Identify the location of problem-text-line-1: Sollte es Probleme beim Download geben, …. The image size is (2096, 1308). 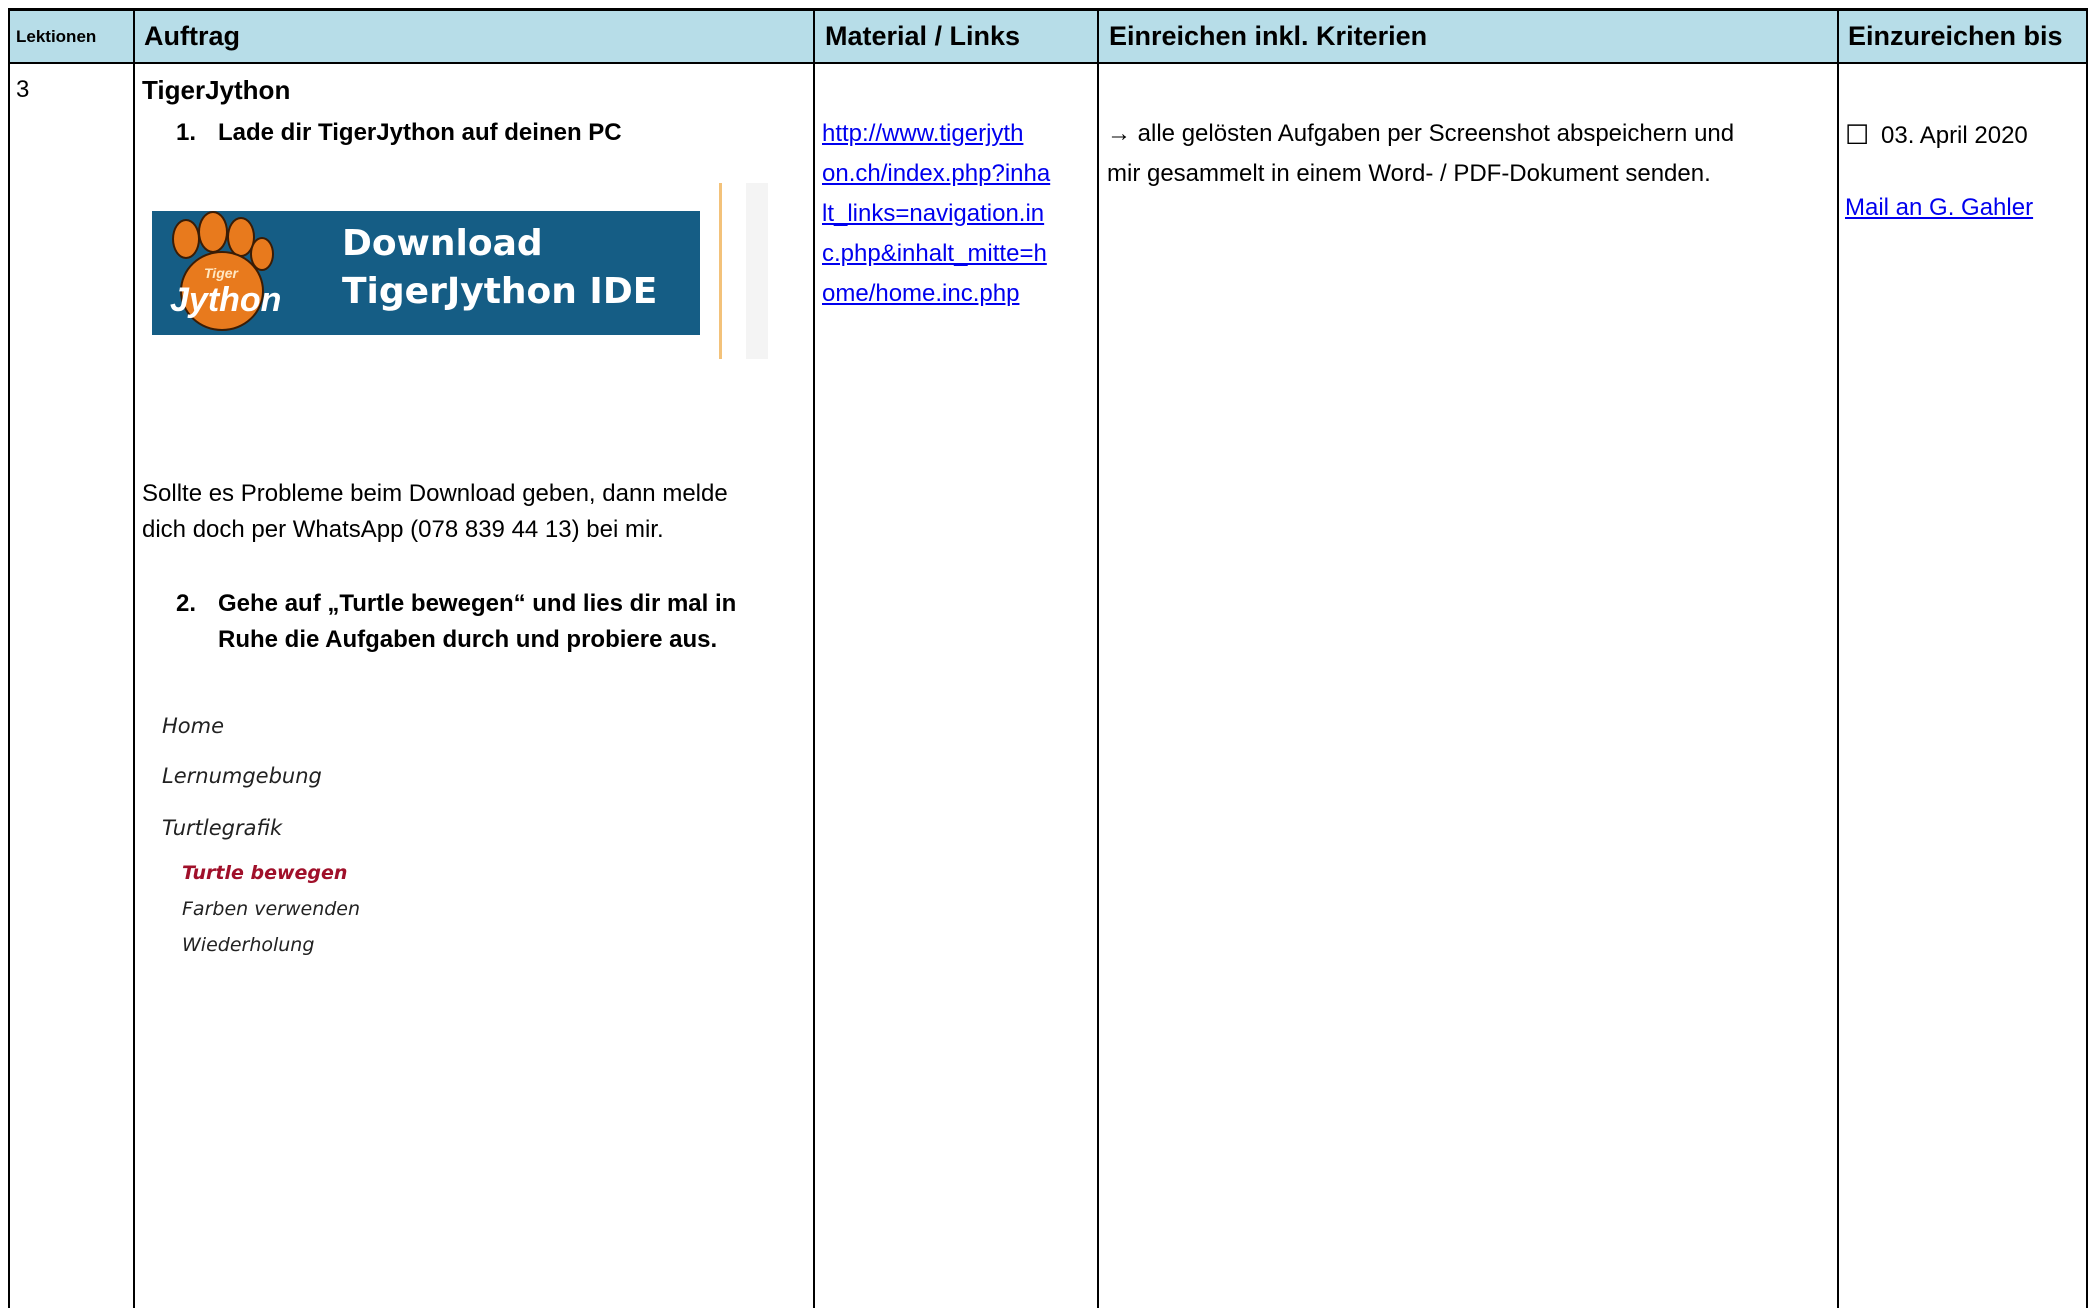
(435, 493).